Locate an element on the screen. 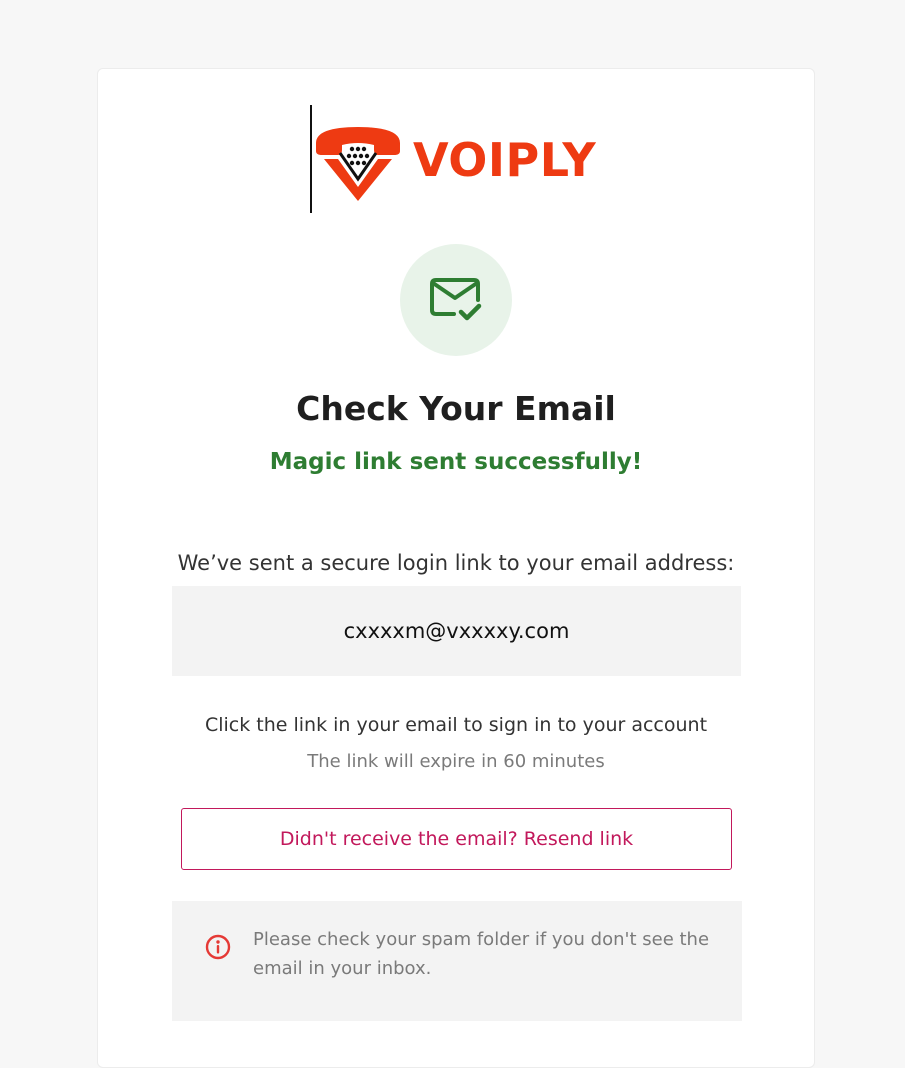 The width and height of the screenshot is (905, 1068). success-message: Magic link sent successfully! is located at coordinates (456, 462).